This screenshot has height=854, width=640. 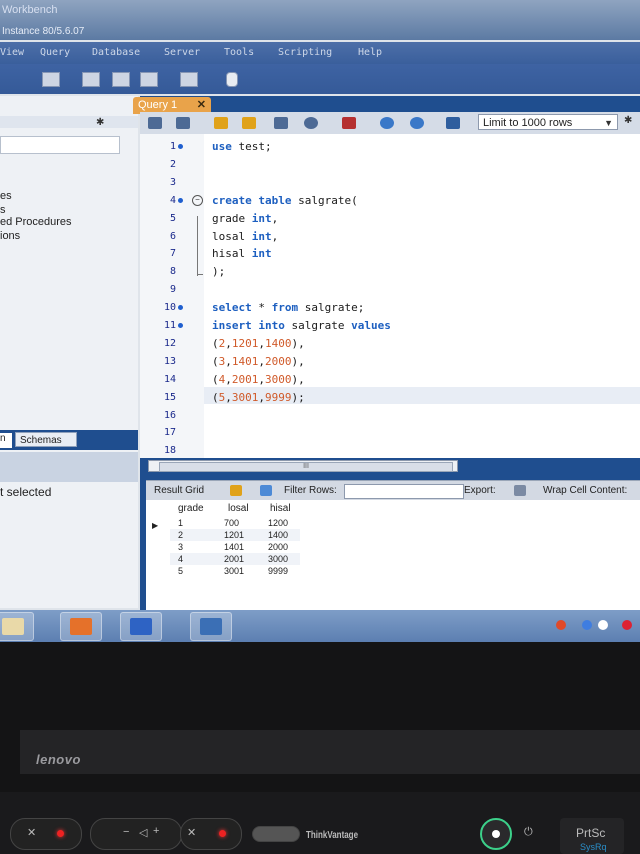 I want to click on menu-view: View, so click(x=12, y=52).